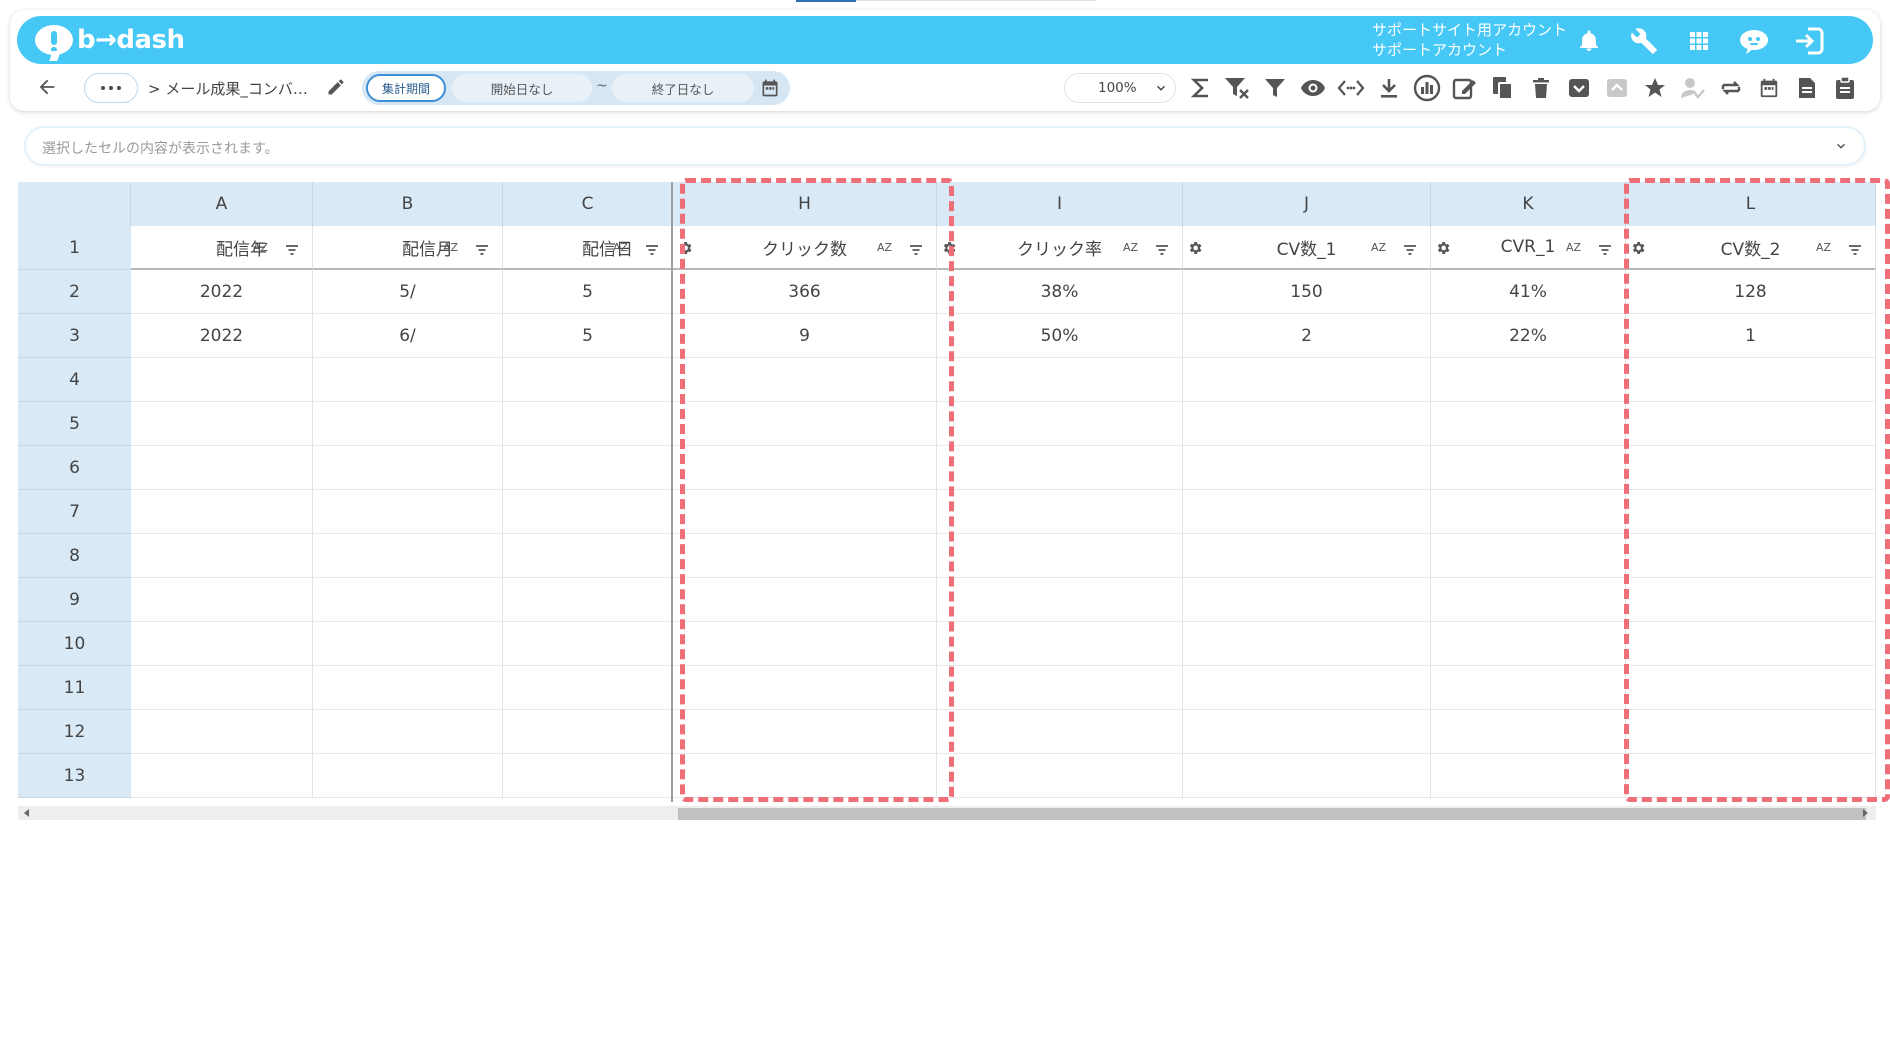 The image size is (1890, 1063). Describe the element at coordinates (1528, 336) in the screenshot. I see `table-cell: 22%` at that location.